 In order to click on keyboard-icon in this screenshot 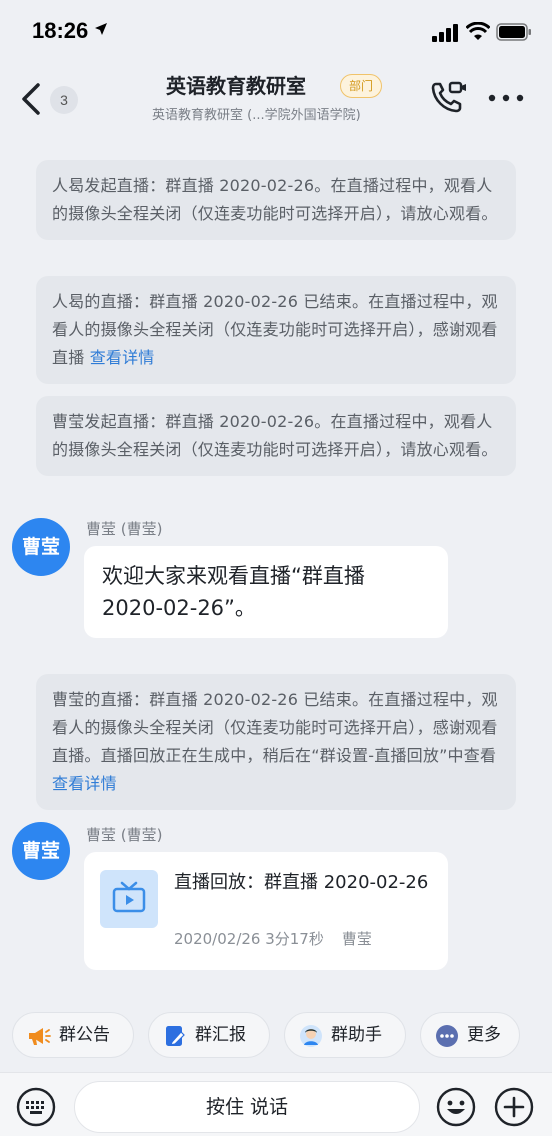, I will do `click(36, 1107)`.